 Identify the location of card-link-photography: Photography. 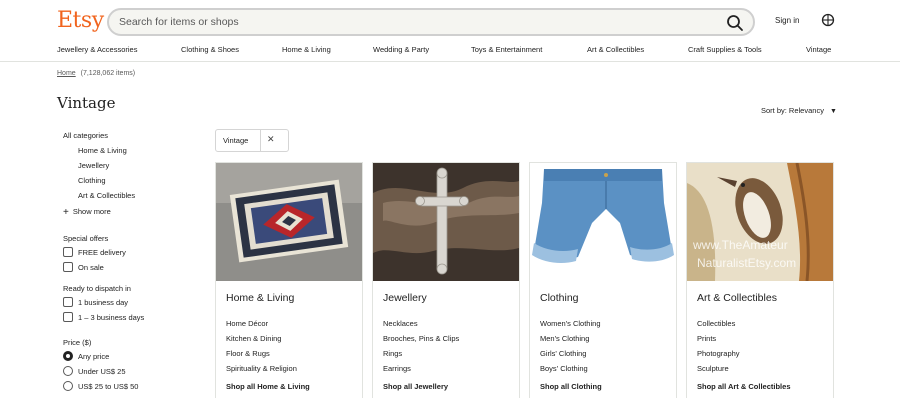
(718, 353).